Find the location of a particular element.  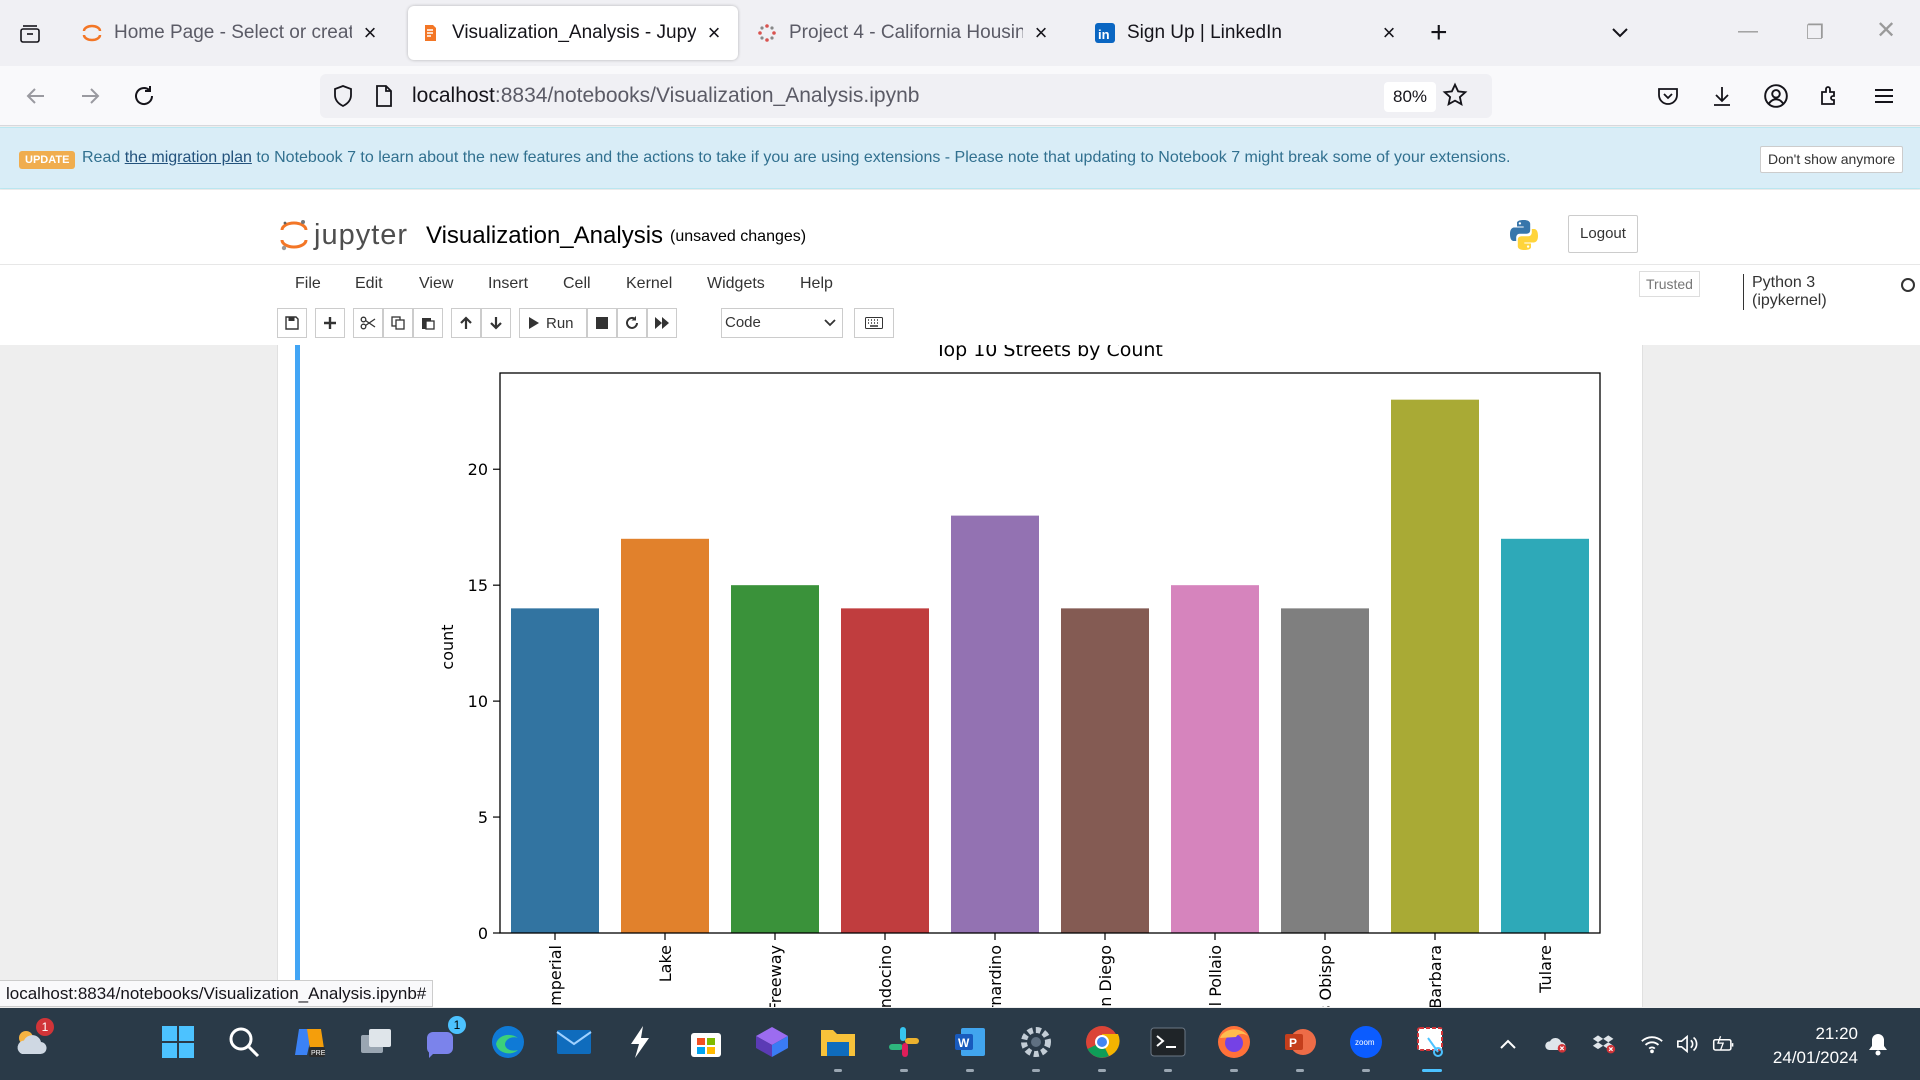

chrome-icon is located at coordinates (1102, 1047).